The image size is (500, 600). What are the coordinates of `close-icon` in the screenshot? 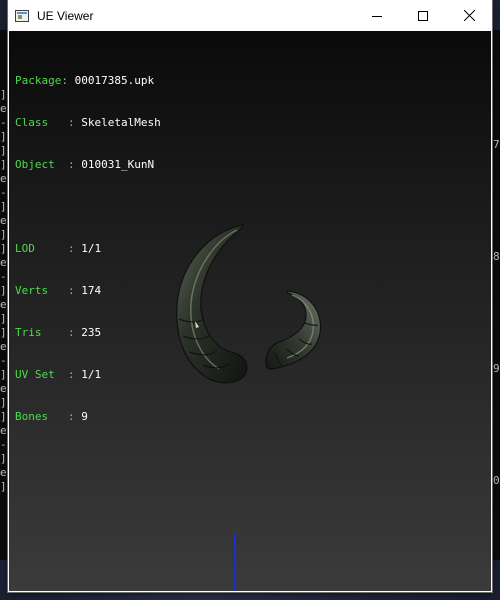 It's located at (469, 15).